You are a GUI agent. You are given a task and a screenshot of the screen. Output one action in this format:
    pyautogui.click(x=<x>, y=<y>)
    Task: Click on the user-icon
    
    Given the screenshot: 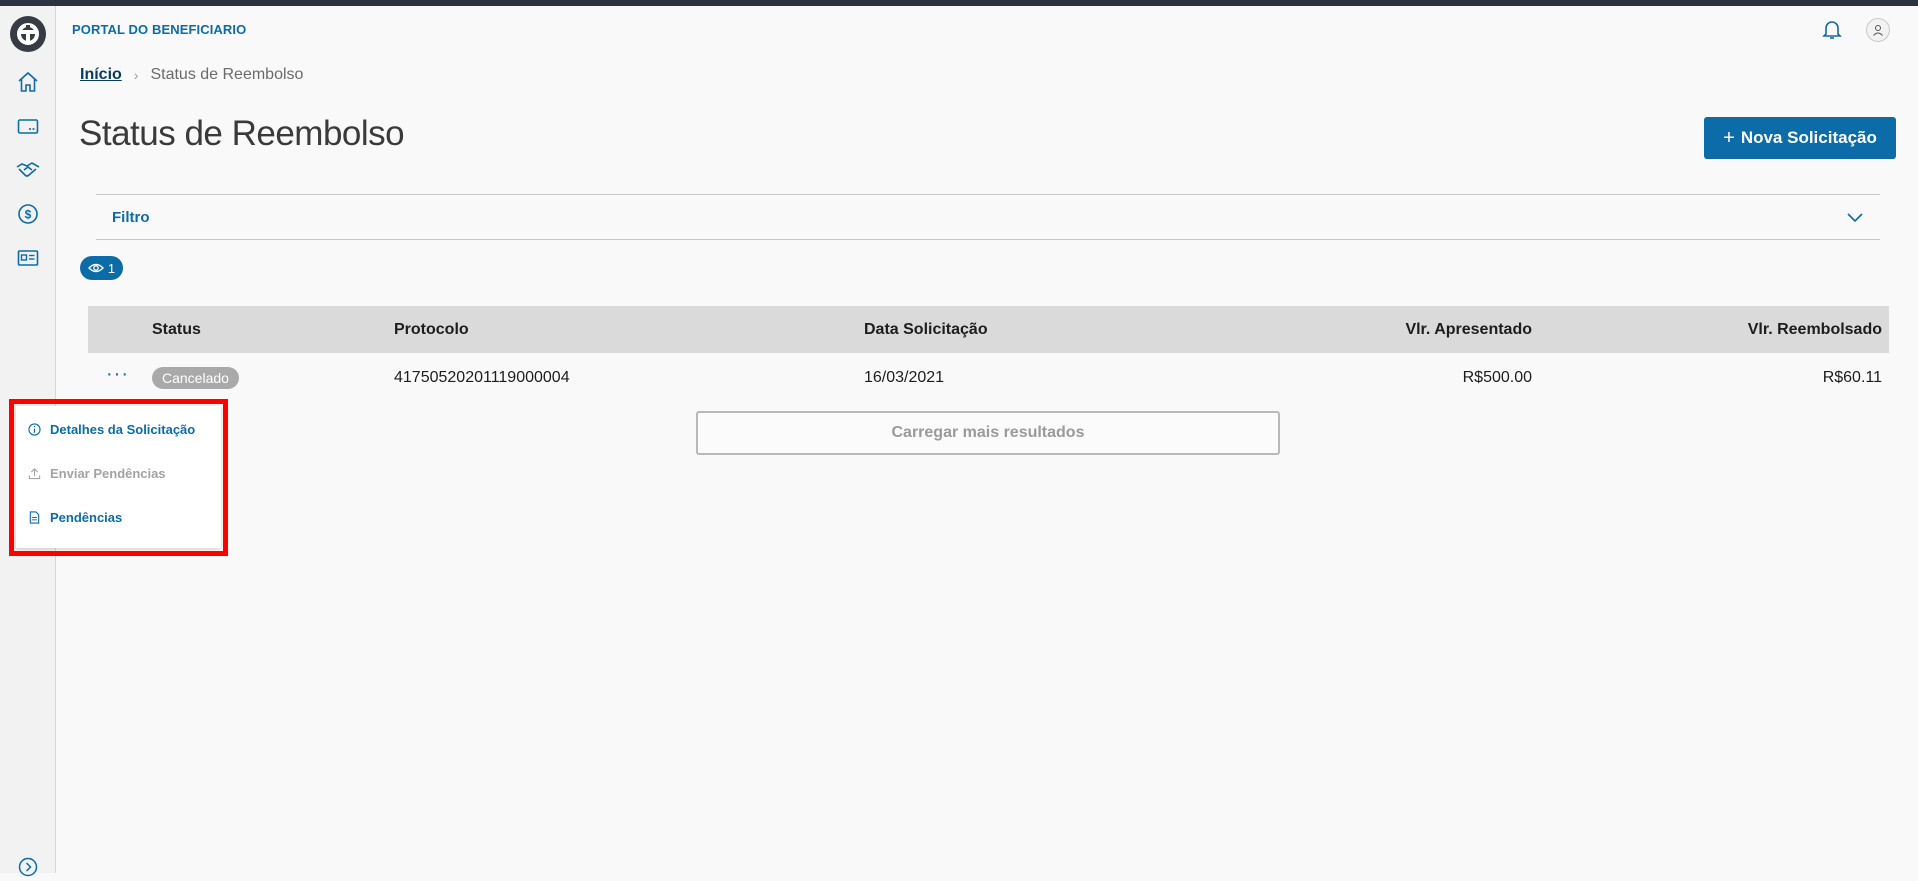 What is the action you would take?
    pyautogui.click(x=1878, y=30)
    